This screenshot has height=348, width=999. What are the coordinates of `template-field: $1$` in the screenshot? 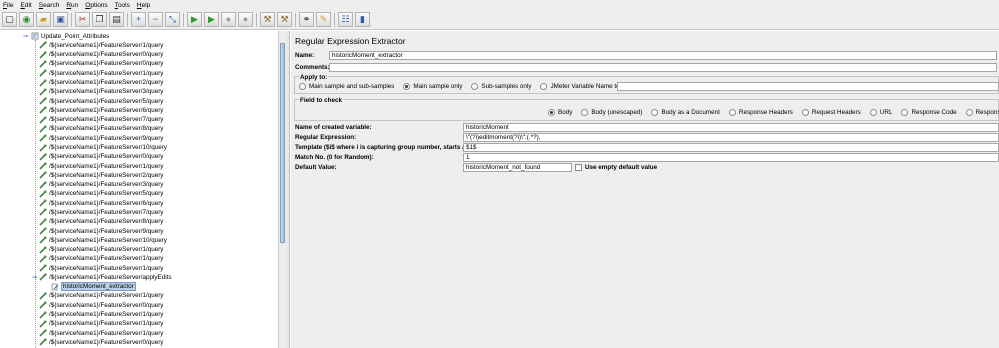 It's located at (731, 147).